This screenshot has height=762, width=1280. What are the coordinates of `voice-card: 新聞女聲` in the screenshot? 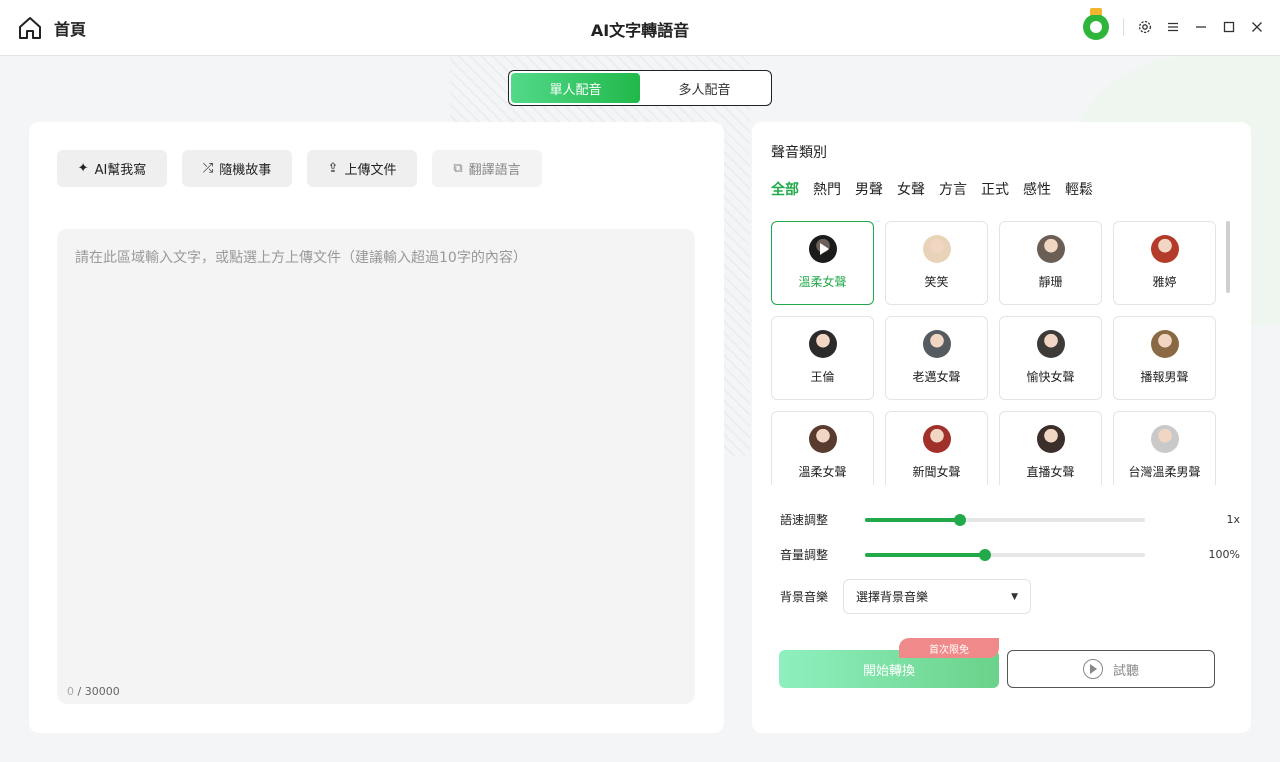 It's located at (936, 448).